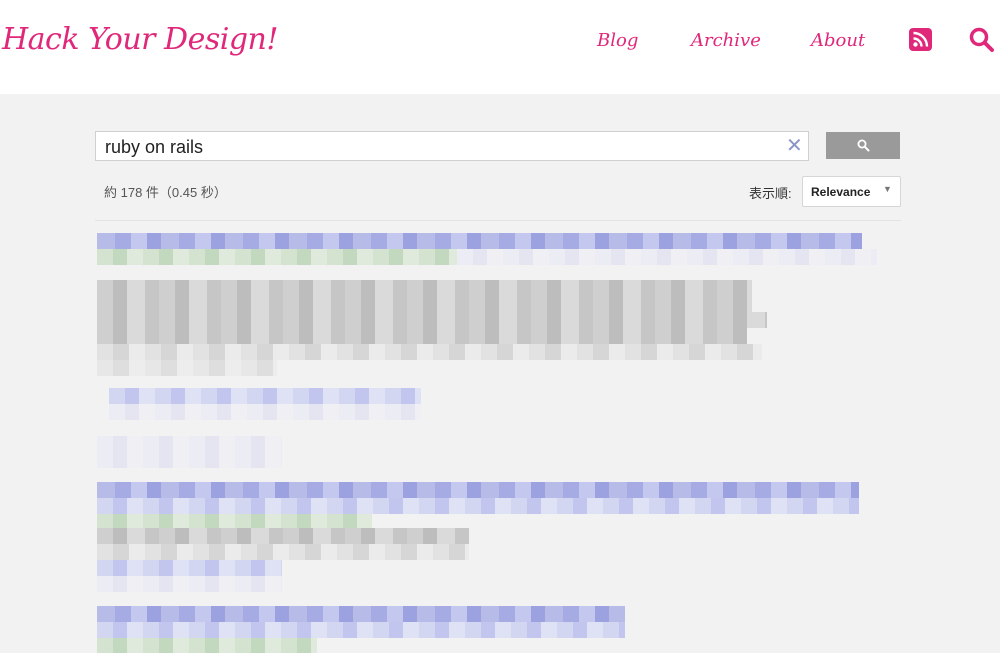 The image size is (1000, 653). Describe the element at coordinates (726, 40) in the screenshot. I see `nav-archive-link: Archive` at that location.